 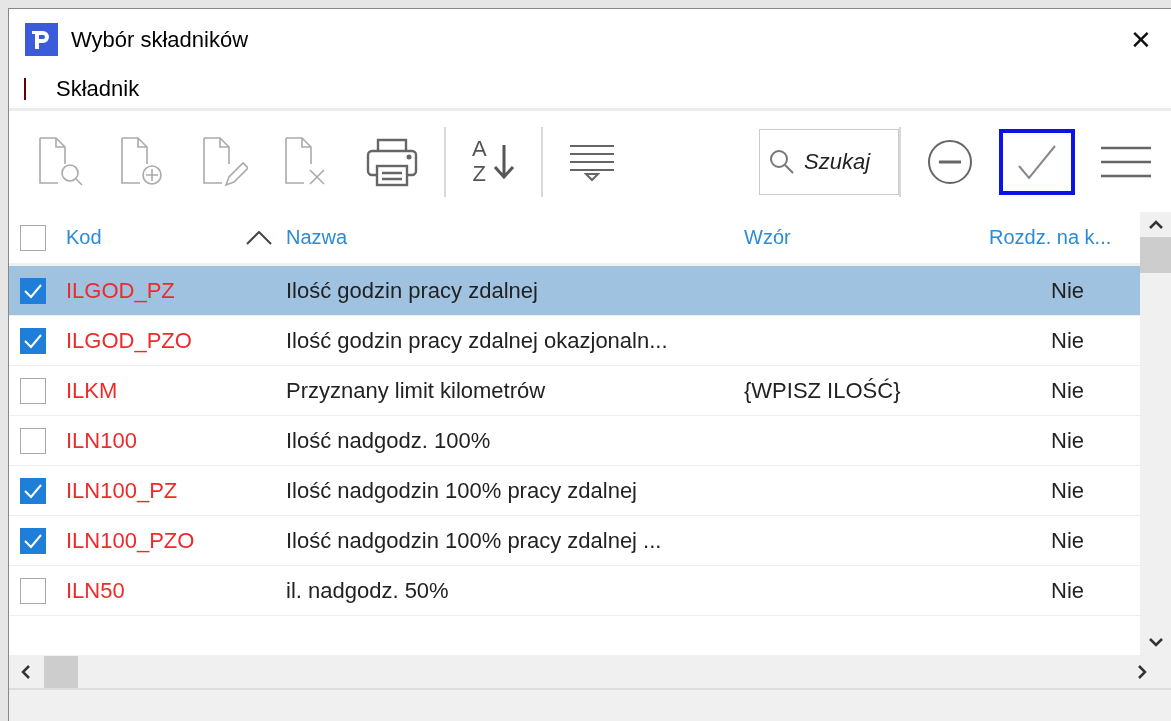 What do you see at coordinates (92, 390) in the screenshot?
I see `table-cell: ILKM` at bounding box center [92, 390].